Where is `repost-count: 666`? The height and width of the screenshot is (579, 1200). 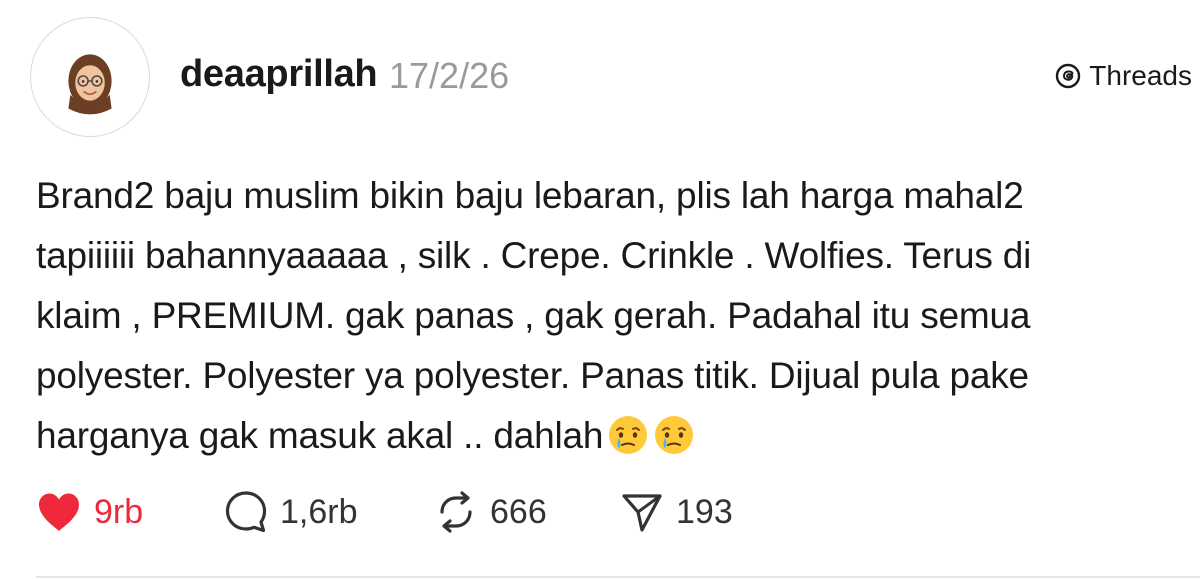 repost-count: 666 is located at coordinates (518, 511).